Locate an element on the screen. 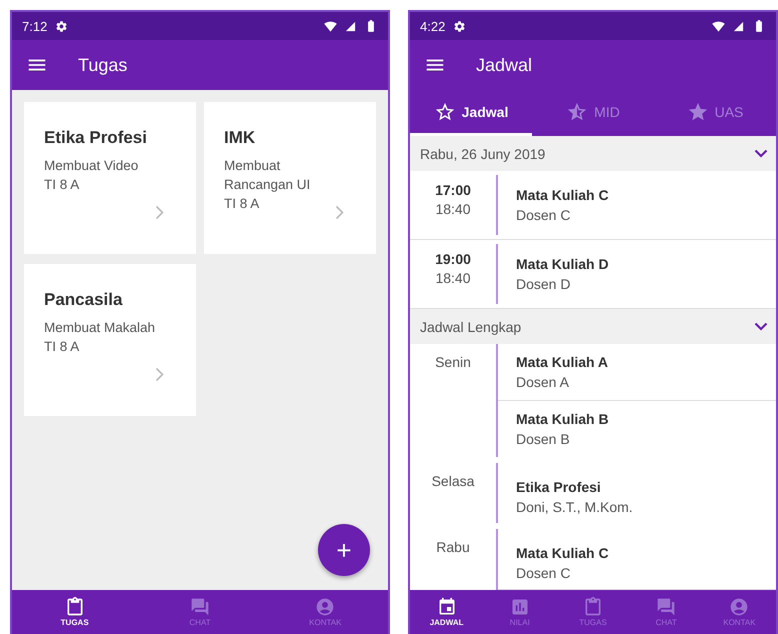  task-text: Membuat Makalah is located at coordinates (100, 328).